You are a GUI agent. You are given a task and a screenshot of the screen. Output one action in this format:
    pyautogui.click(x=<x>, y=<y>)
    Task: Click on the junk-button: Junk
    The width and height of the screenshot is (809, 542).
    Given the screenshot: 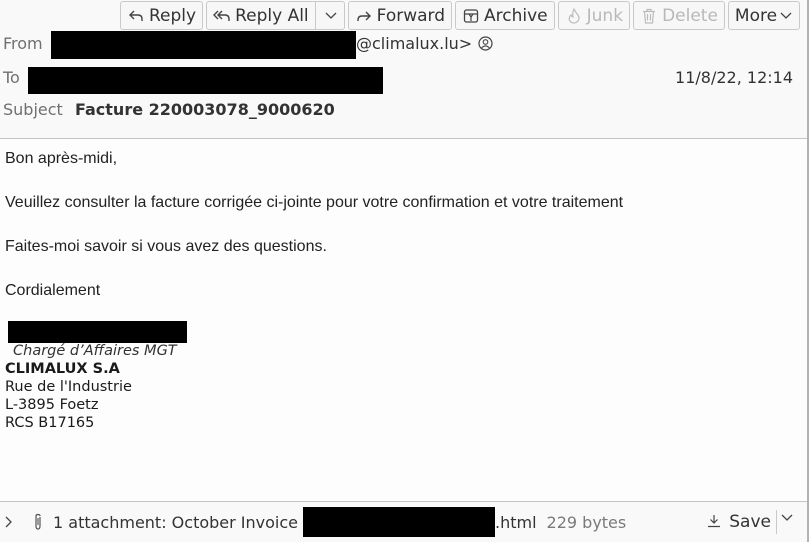 What is the action you would take?
    pyautogui.click(x=594, y=15)
    